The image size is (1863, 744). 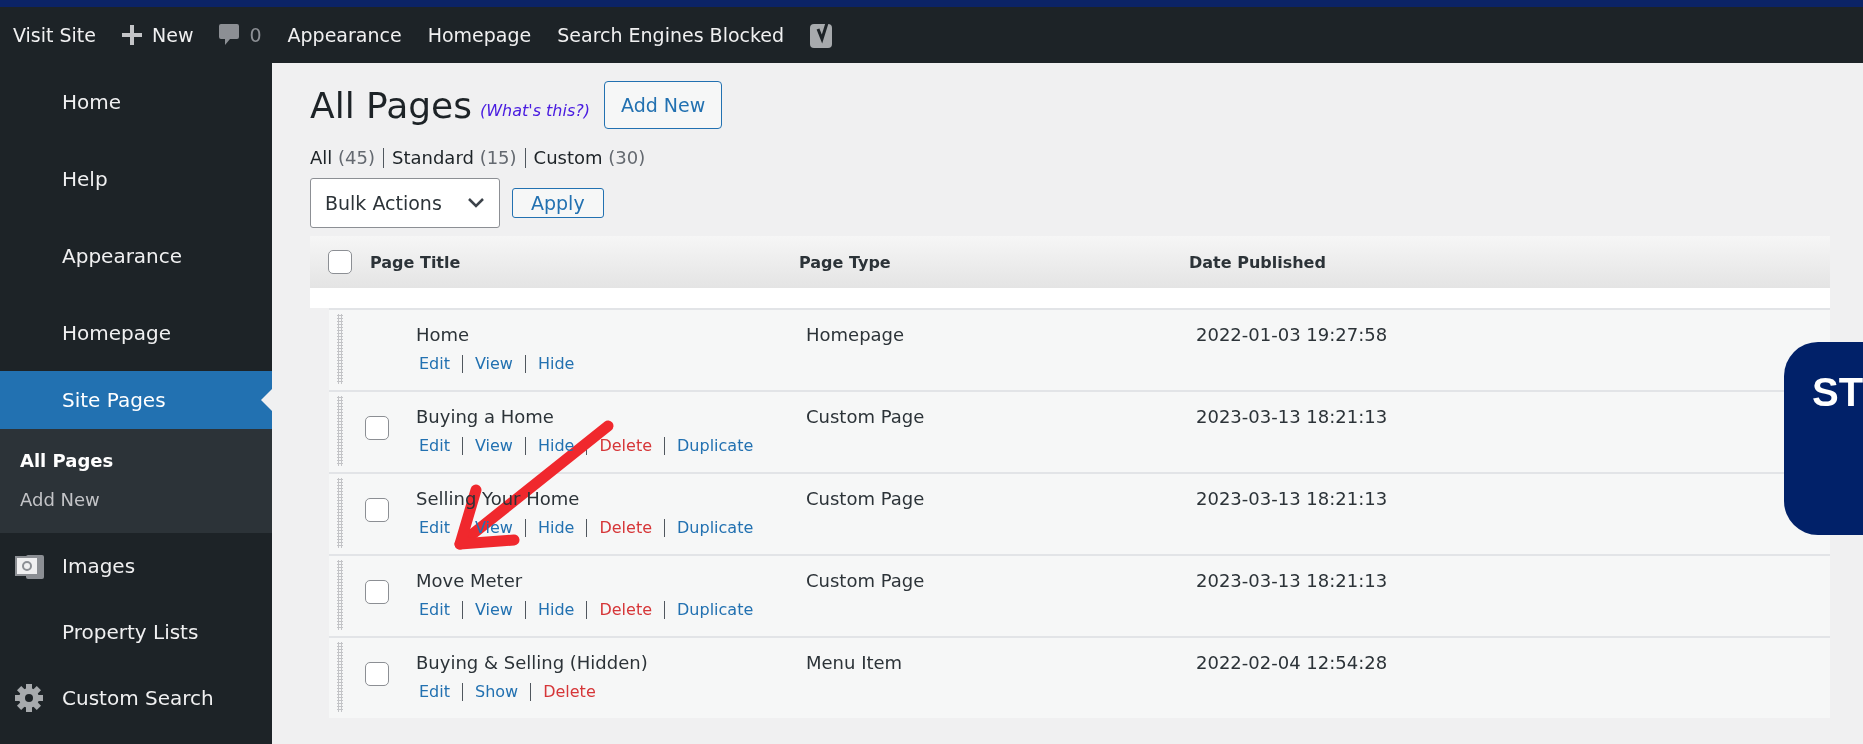 What do you see at coordinates (1258, 262) in the screenshot?
I see `column-header: Date Published` at bounding box center [1258, 262].